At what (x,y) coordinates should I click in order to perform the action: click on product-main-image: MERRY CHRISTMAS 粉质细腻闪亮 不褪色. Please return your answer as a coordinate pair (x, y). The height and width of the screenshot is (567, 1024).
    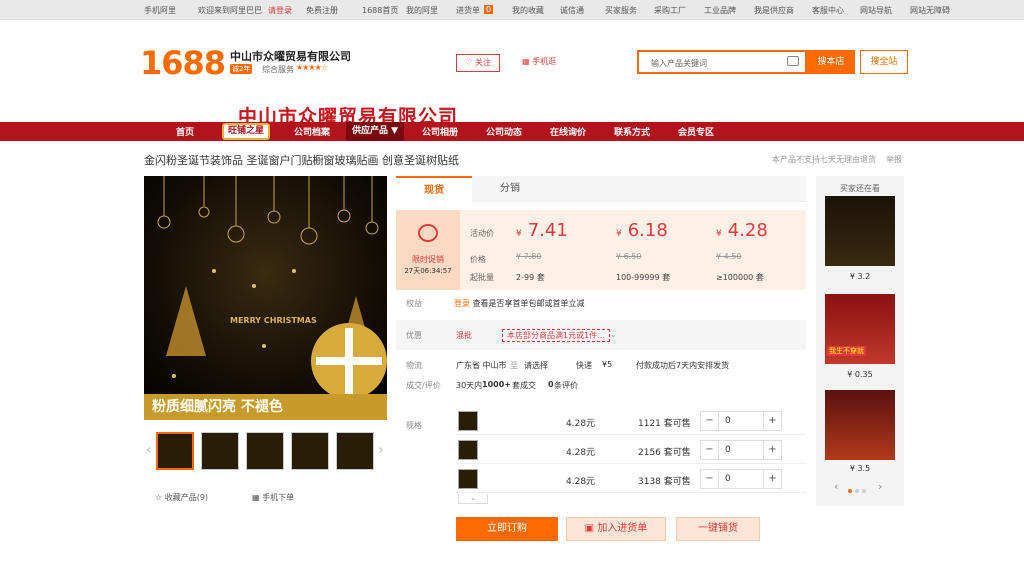
    Looking at the image, I should click on (265, 298).